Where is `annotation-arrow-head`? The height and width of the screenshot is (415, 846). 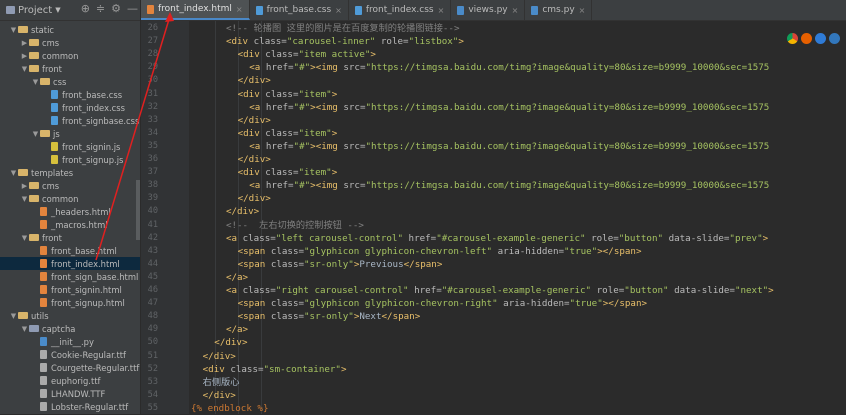
annotation-arrow-head is located at coordinates (169, 17).